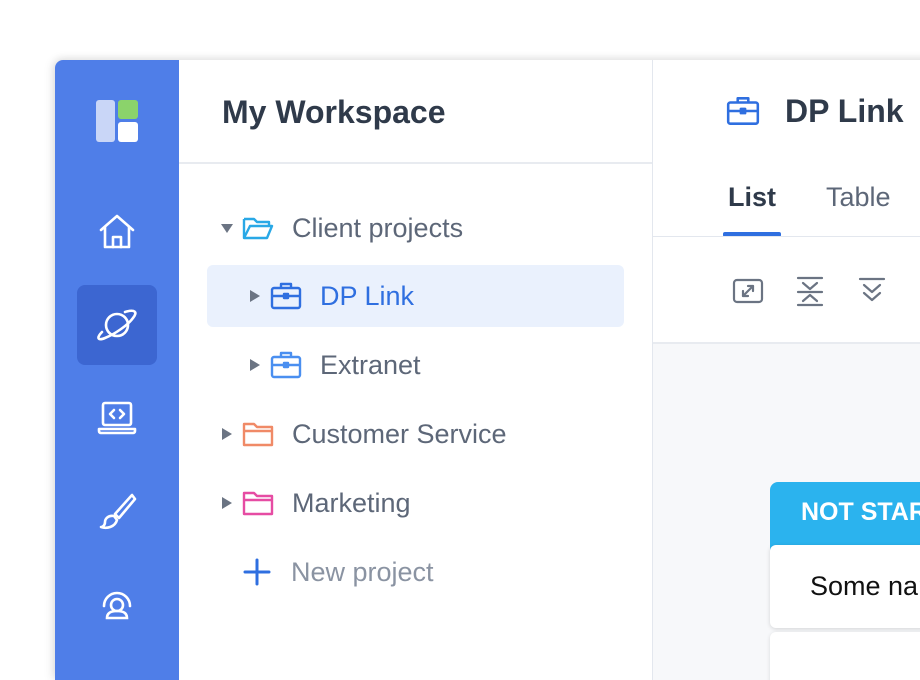 The height and width of the screenshot is (680, 920). I want to click on planet-icon, so click(117, 325).